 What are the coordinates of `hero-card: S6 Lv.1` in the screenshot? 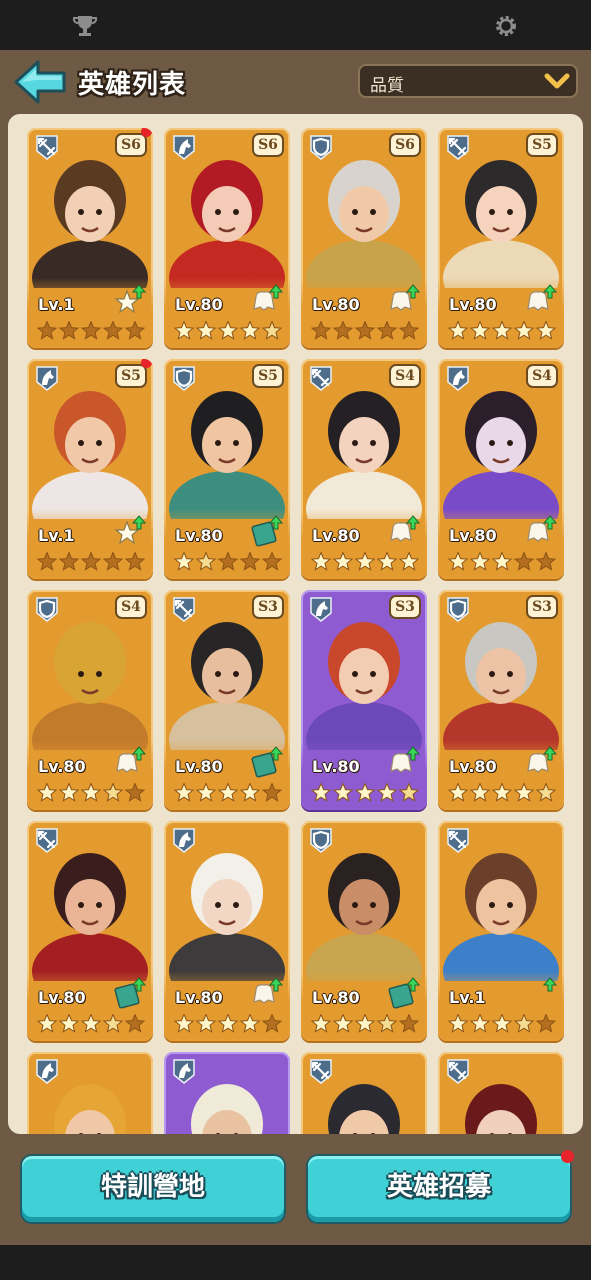 It's located at (90, 238).